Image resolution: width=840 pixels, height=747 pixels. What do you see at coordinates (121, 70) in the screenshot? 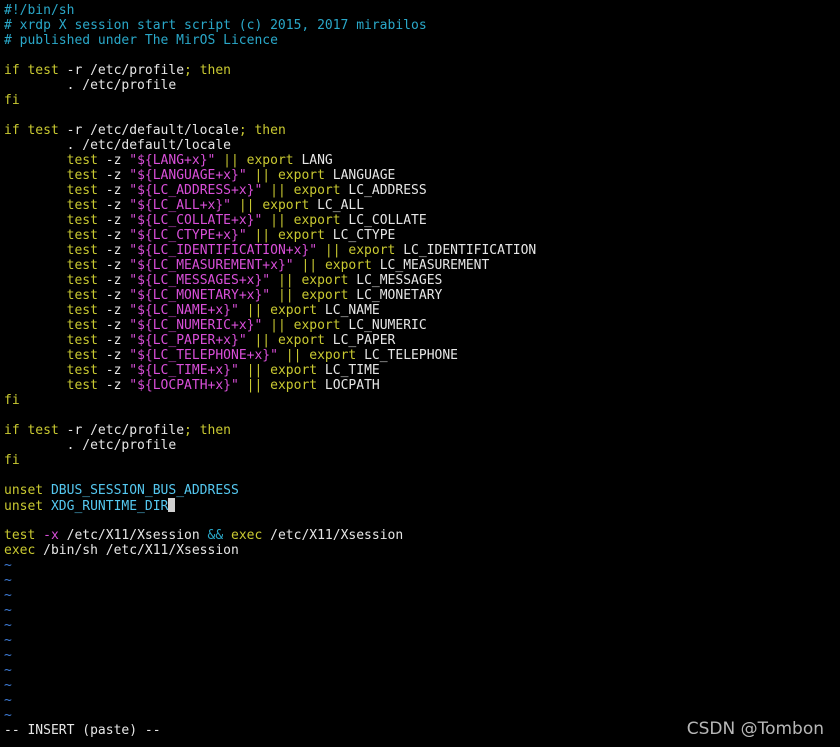
I see `code-token: -r /etc/profile` at bounding box center [121, 70].